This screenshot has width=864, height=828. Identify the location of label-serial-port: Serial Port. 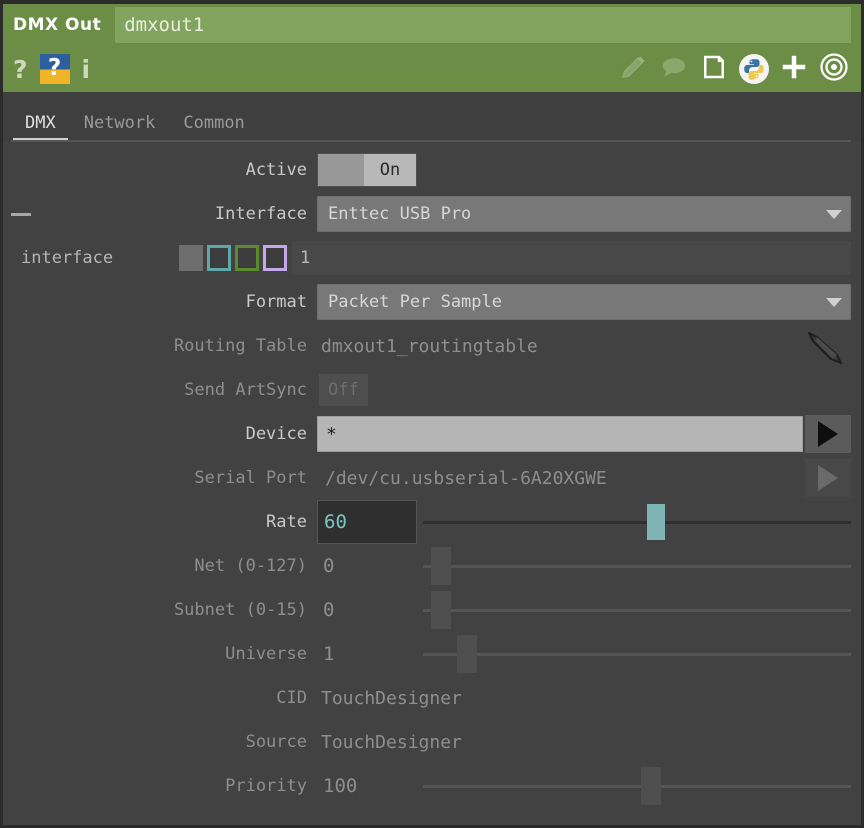
(250, 478).